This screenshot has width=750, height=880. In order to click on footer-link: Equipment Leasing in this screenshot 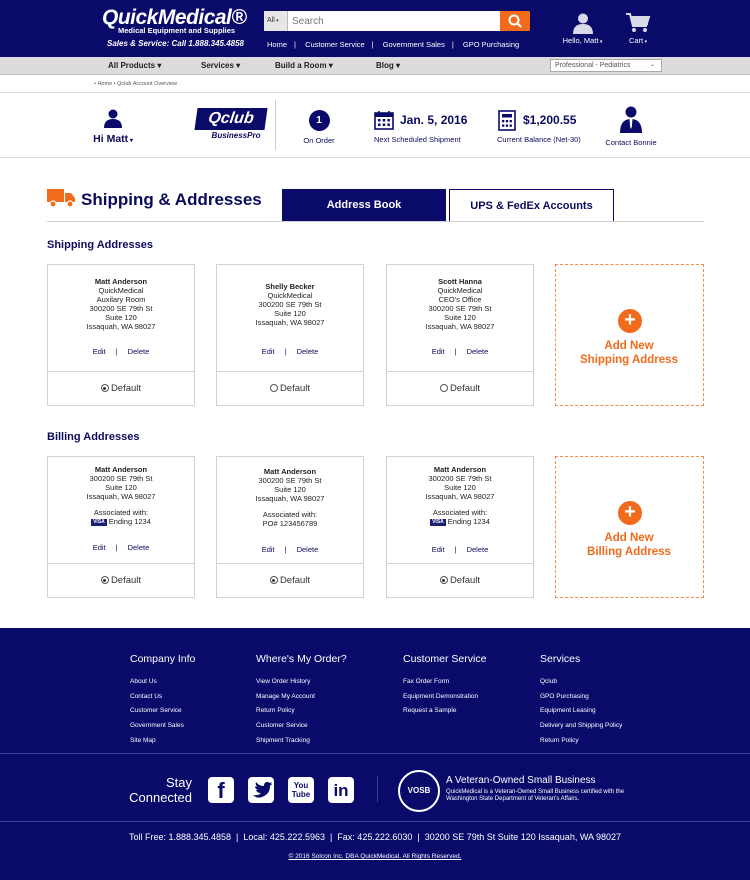, I will do `click(581, 711)`.